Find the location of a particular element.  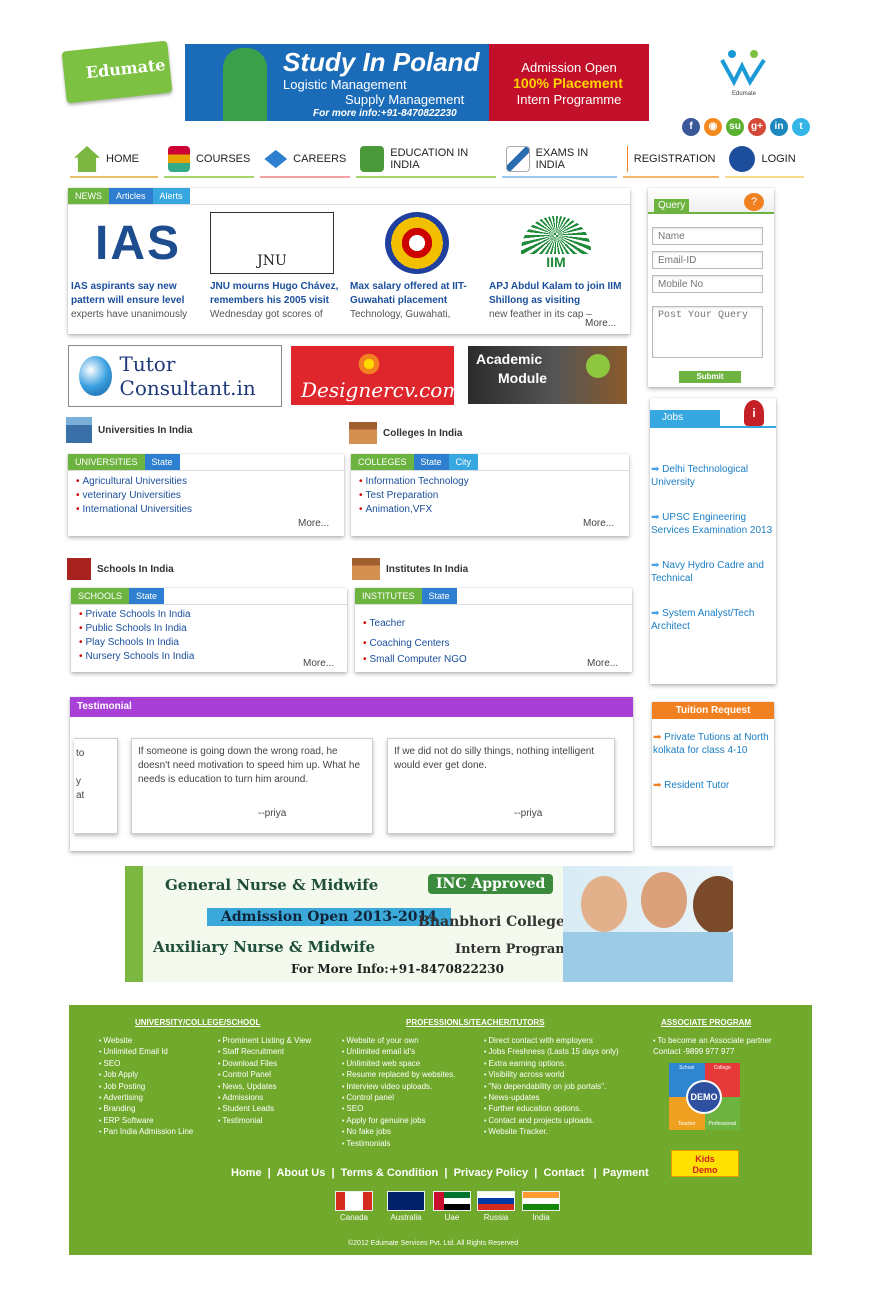

job-link: Navy Hydro Cadre and Technical is located at coordinates (713, 572).